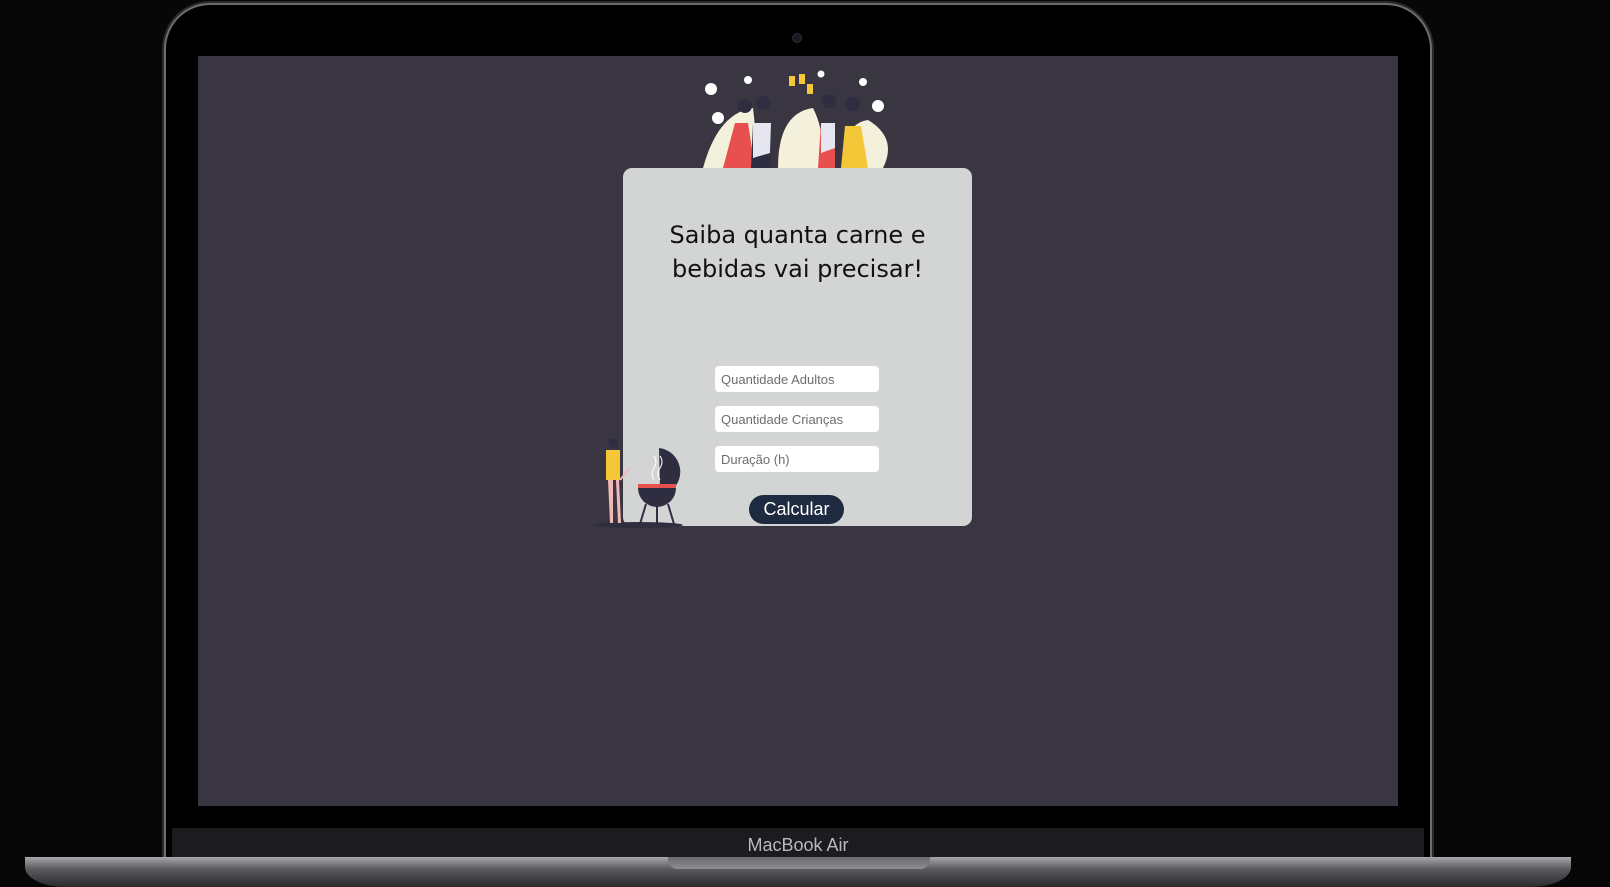 The height and width of the screenshot is (887, 1610). Describe the element at coordinates (795, 119) in the screenshot. I see `party-toast-illustration` at that location.